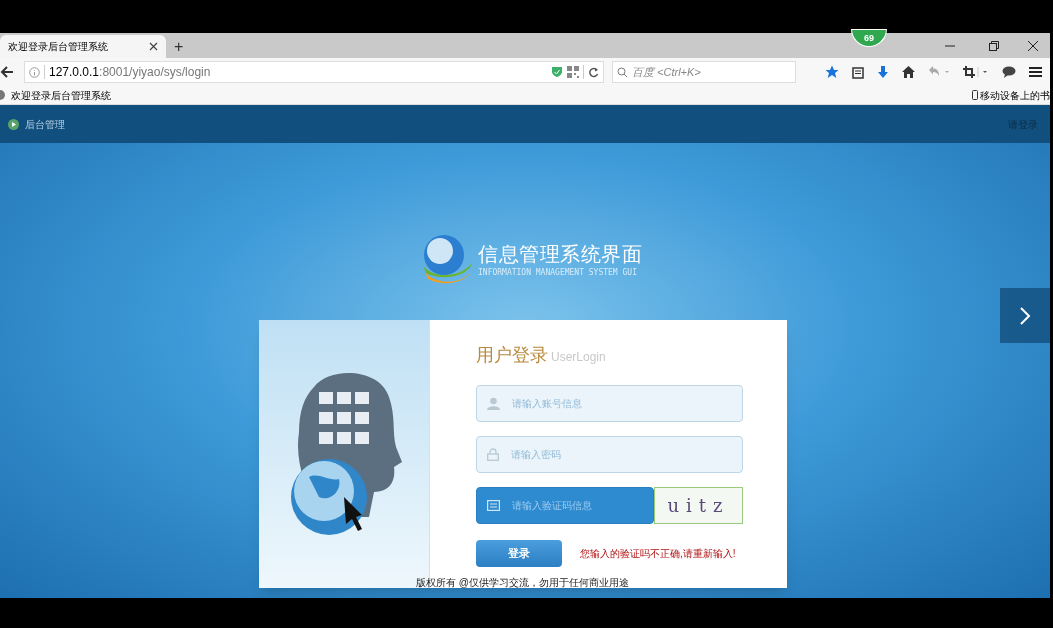 The width and height of the screenshot is (1053, 628). I want to click on play-icon, so click(13, 124).